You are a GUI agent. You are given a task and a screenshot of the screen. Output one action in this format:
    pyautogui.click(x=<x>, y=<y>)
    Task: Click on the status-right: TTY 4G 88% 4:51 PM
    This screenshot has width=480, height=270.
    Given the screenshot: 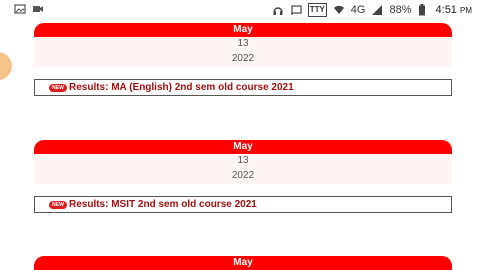 What is the action you would take?
    pyautogui.click(x=372, y=10)
    